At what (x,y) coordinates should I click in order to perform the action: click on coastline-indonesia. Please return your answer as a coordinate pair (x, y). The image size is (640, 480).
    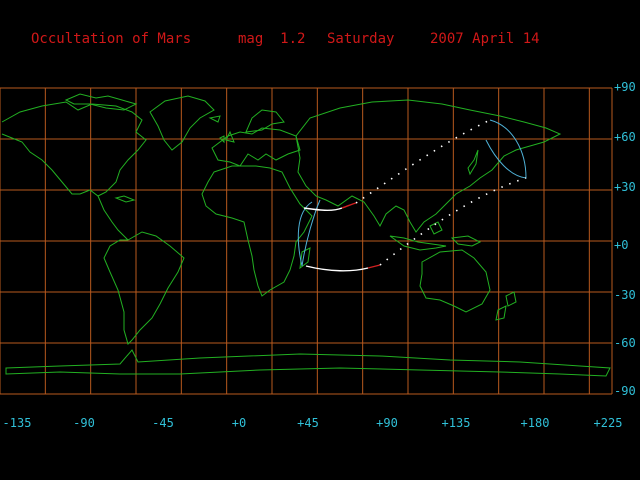
    Looking at the image, I should click on (418, 236).